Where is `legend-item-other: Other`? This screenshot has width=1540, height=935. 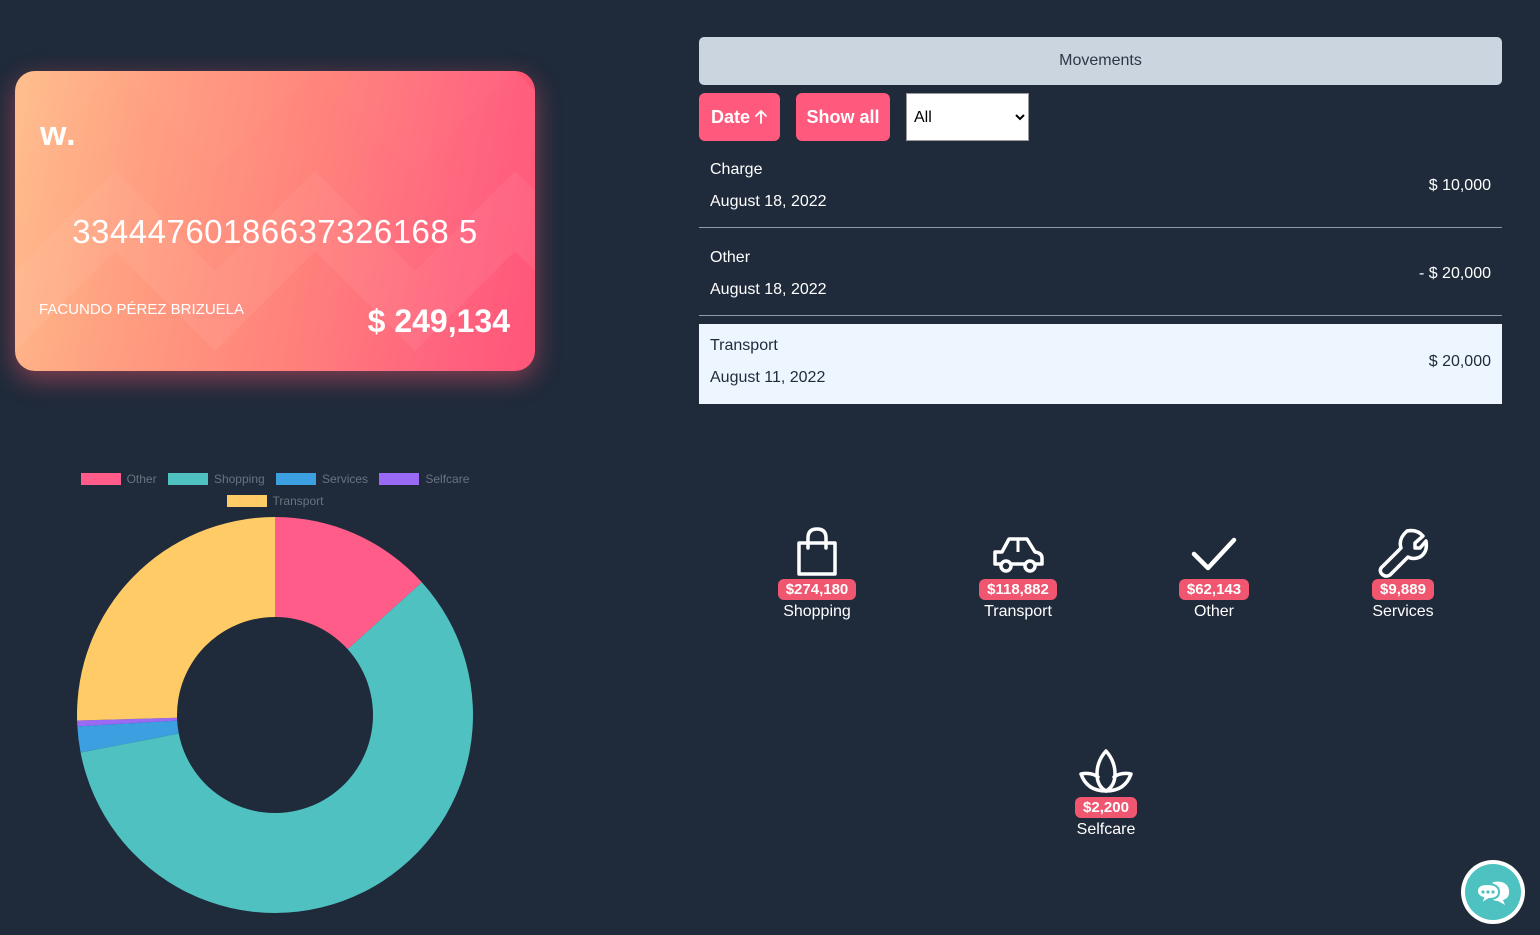
legend-item-other: Other is located at coordinates (118, 479).